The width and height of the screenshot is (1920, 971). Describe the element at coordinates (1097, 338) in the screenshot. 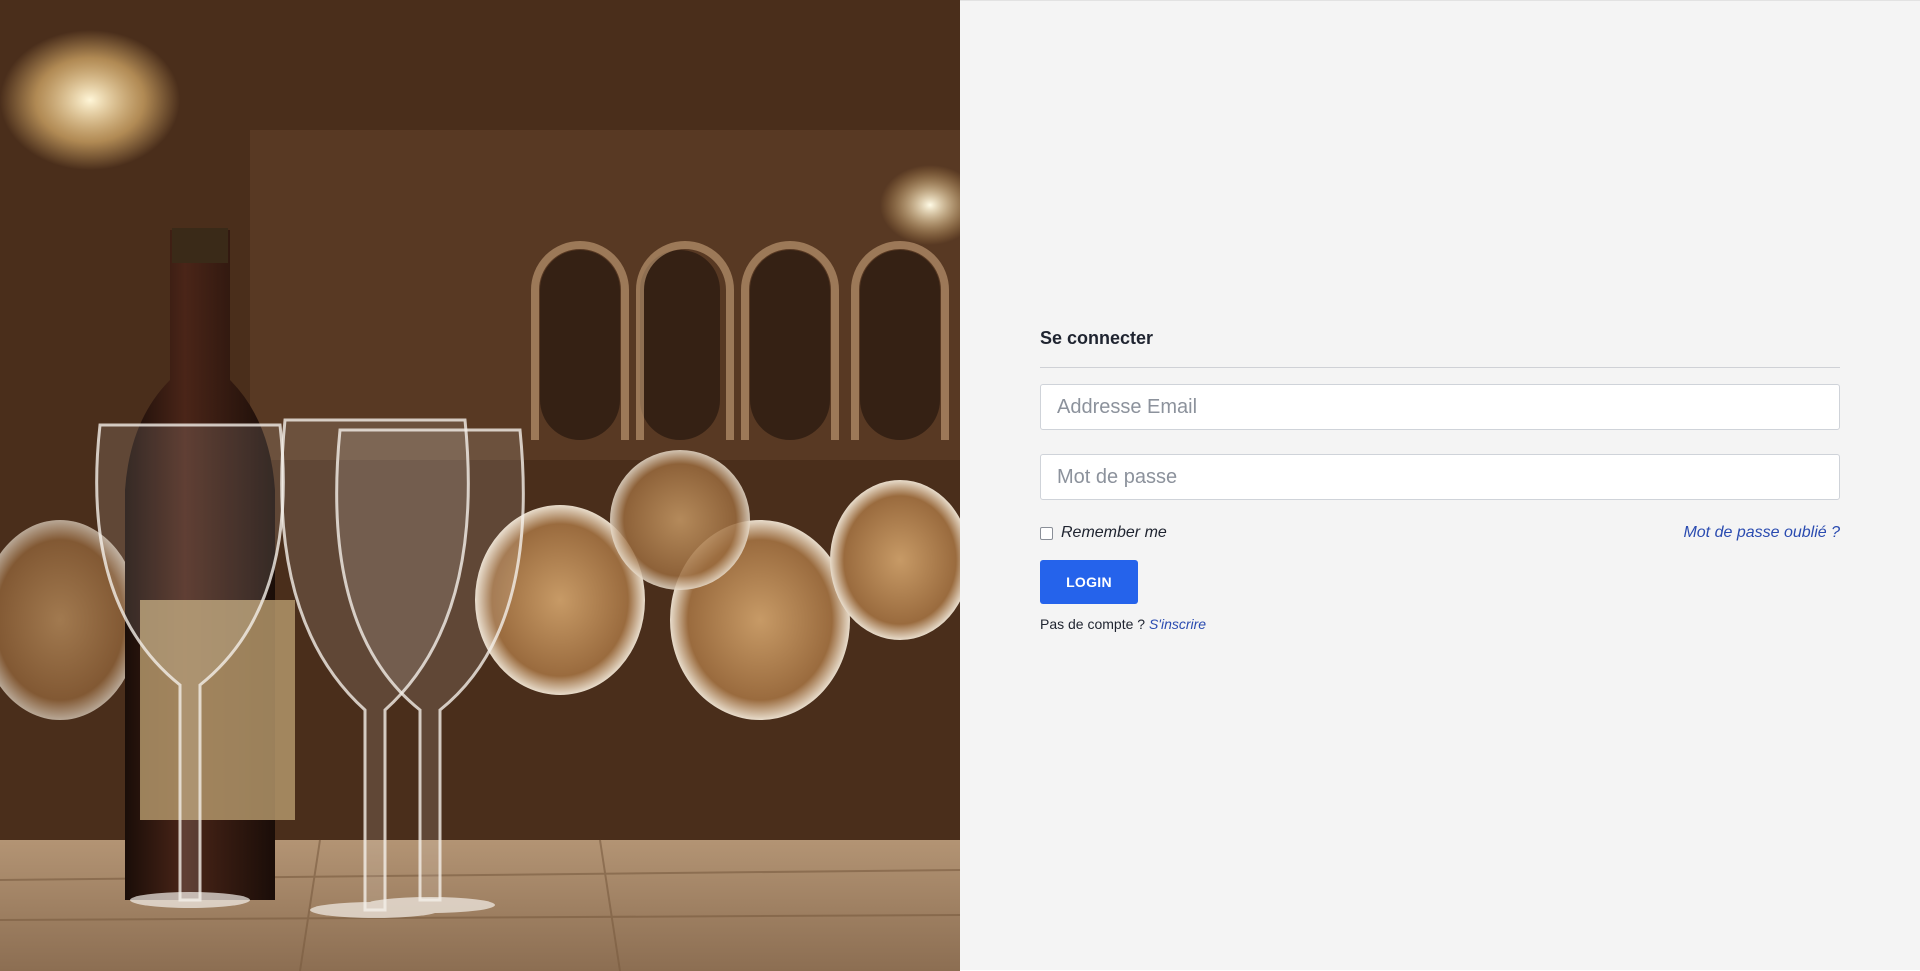

I see `login-title: Se connecter` at that location.